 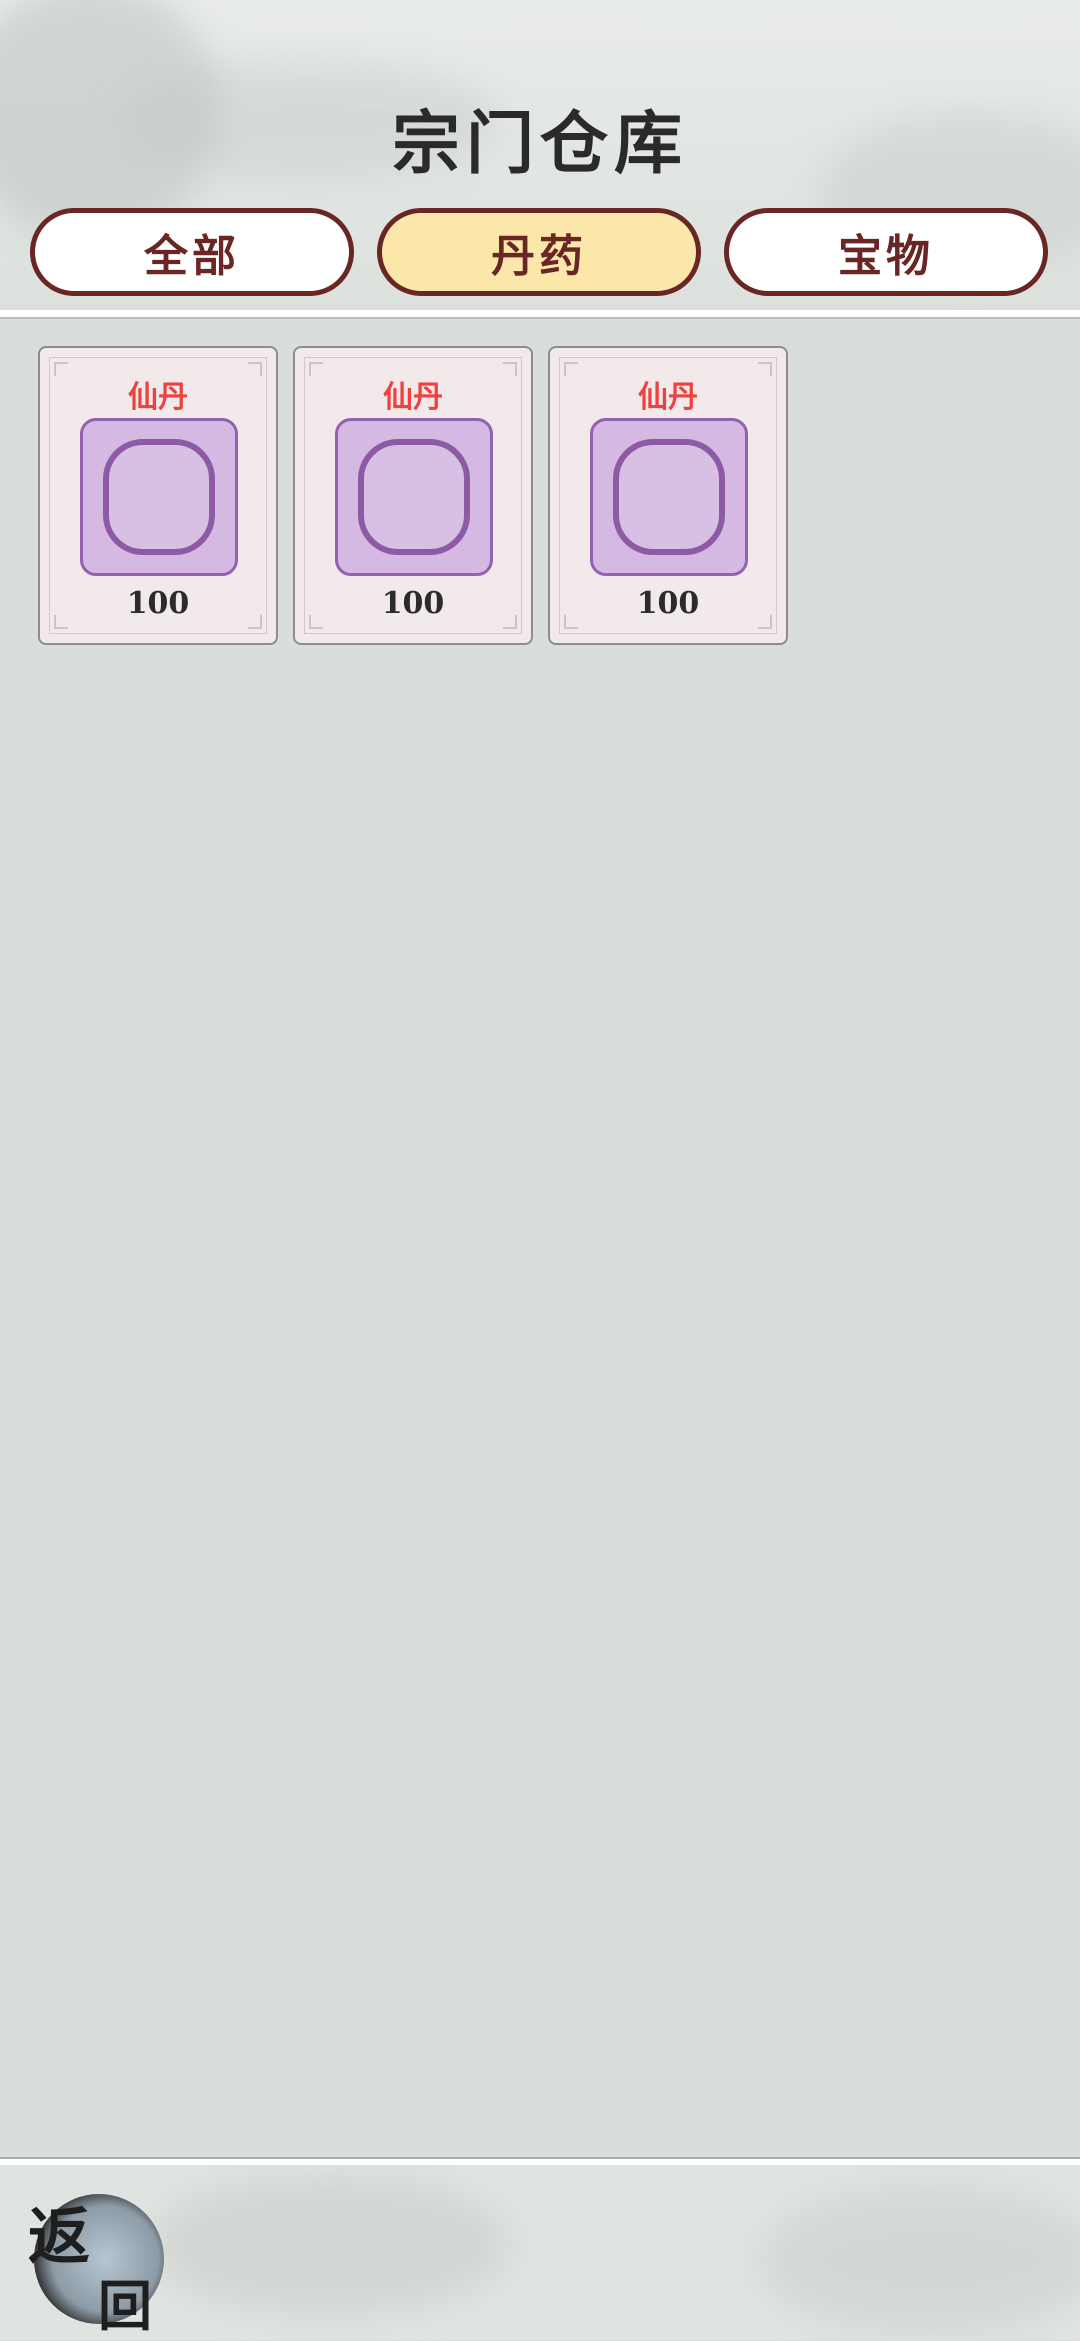 I want to click on header: 宗门仓库 全部 丹药 宝物, so click(x=540, y=155).